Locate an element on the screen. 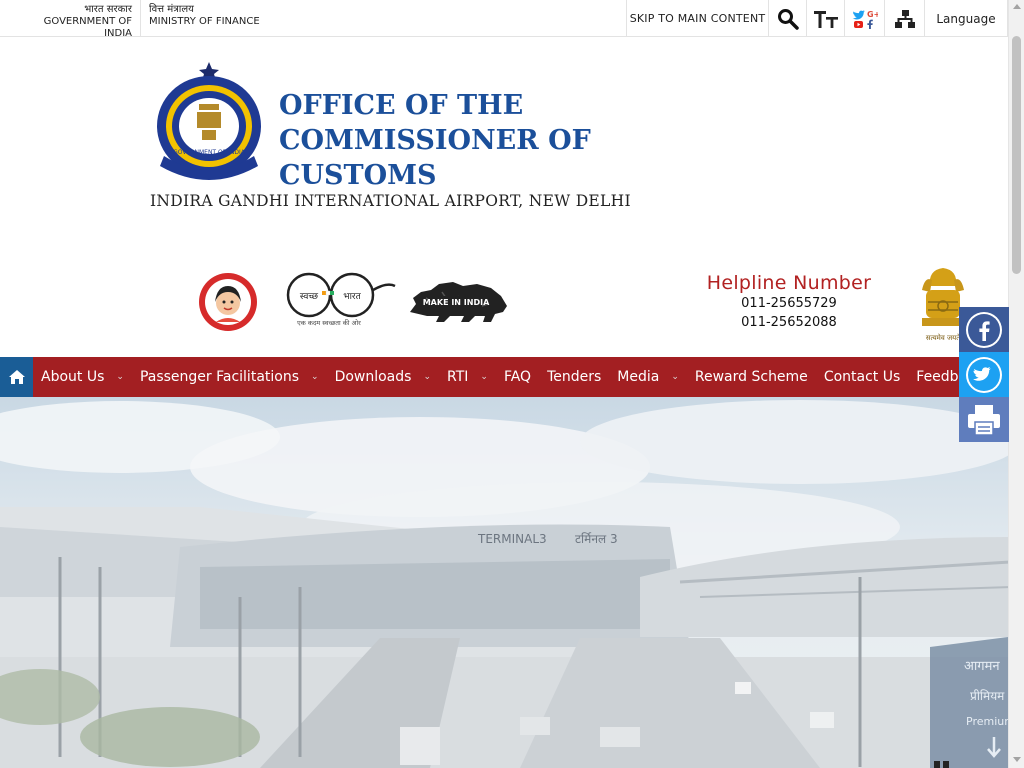 The image size is (1024, 768). swachh-left-text: स्वच्छ is located at coordinates (309, 297).